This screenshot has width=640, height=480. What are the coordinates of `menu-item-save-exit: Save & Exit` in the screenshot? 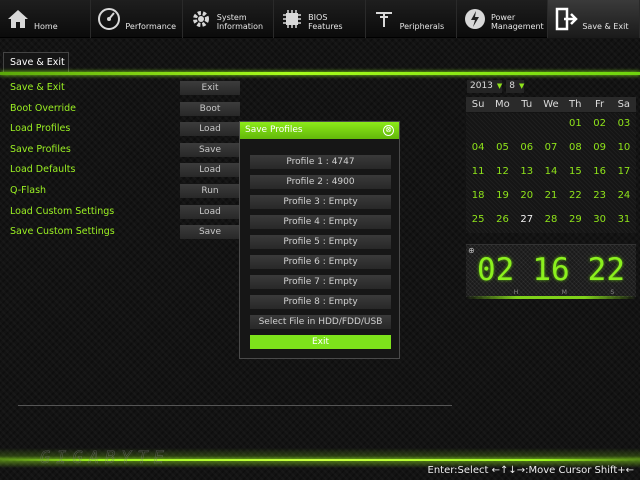 It's located at (62, 92).